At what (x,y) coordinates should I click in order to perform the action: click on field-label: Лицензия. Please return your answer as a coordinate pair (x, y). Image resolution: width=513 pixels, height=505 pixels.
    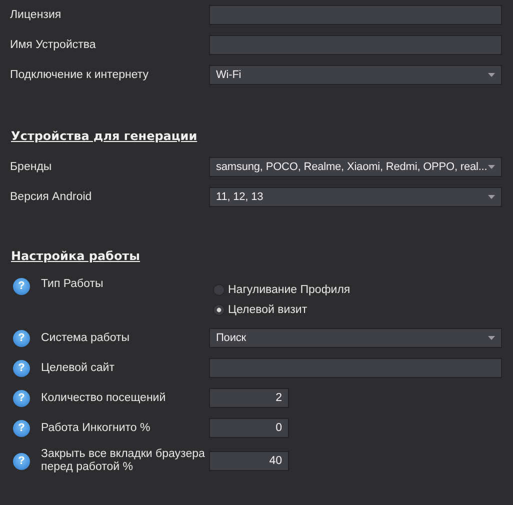
    Looking at the image, I should click on (36, 15).